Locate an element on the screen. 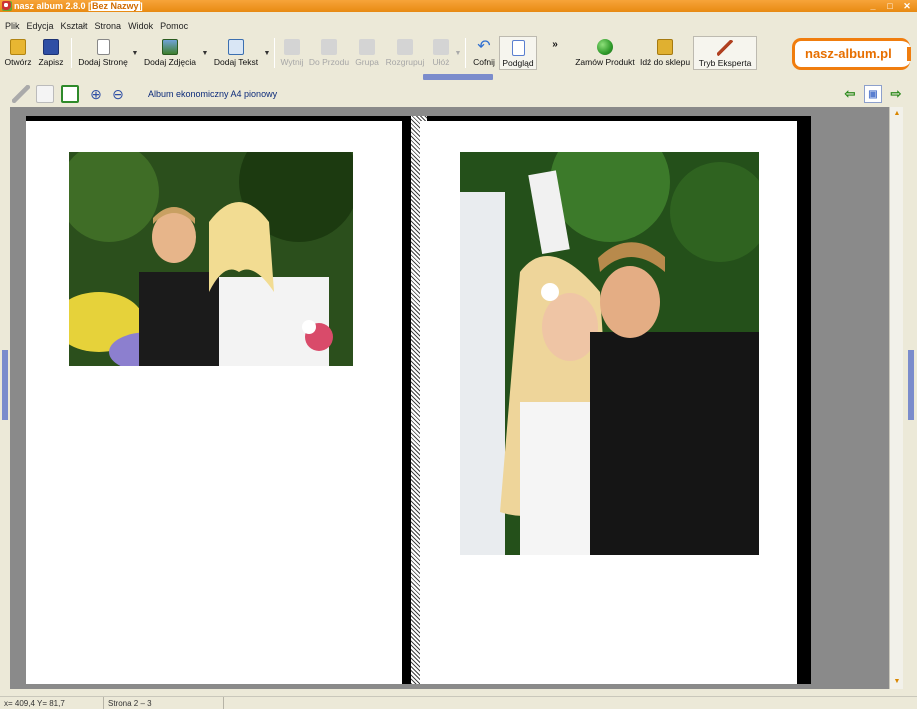 Image resolution: width=917 pixels, height=709 pixels. page-navigation: ⇦ ▣ ⇨ is located at coordinates (877, 94).